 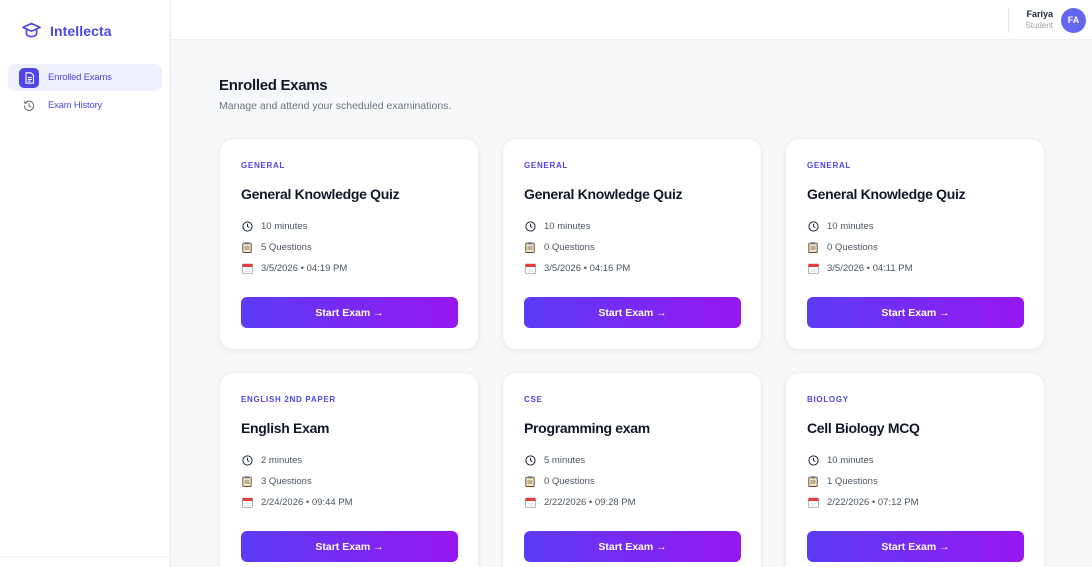 What do you see at coordinates (276, 247) in the screenshot?
I see `exam-questions: 5 Questions` at bounding box center [276, 247].